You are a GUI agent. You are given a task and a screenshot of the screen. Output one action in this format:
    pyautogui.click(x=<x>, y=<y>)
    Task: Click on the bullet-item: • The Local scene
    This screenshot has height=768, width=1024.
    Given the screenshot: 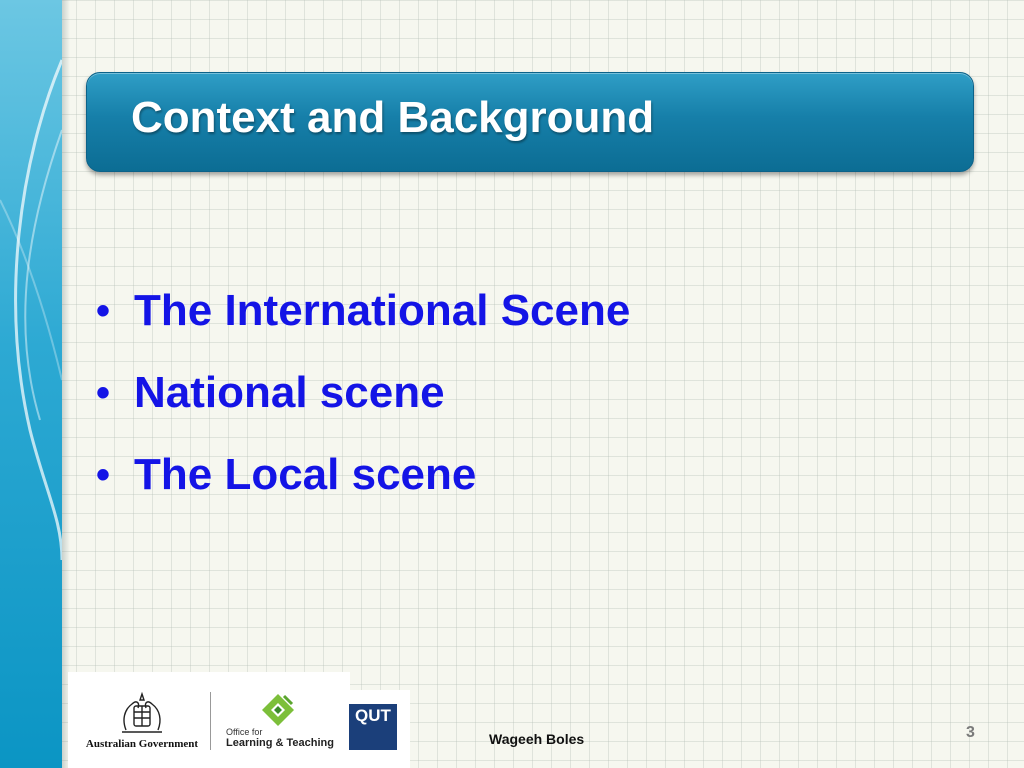 What is the action you would take?
    pyautogui.click(x=363, y=475)
    